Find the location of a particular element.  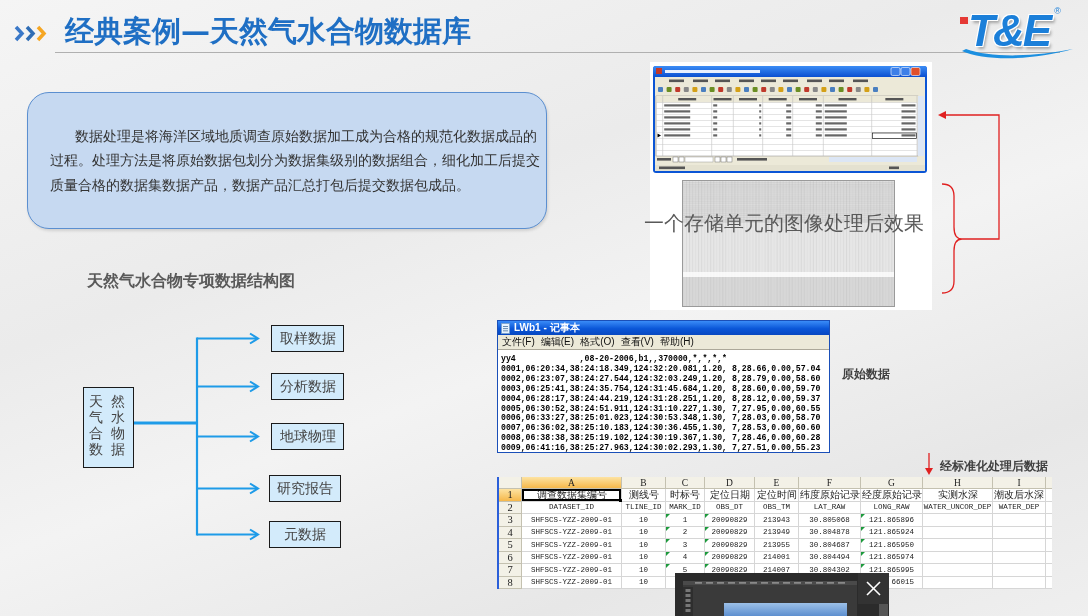

spreadsheet-cell: 潮改后水深 is located at coordinates (1019, 495).